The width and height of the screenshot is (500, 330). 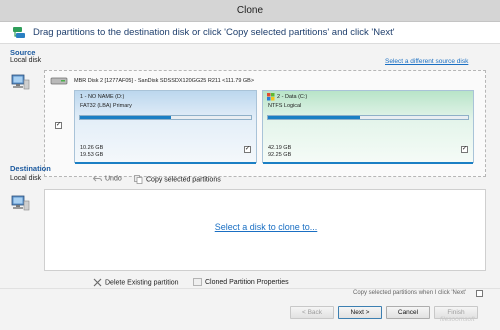 What do you see at coordinates (292, 97) in the screenshot?
I see `partition-2-name: 2 - Data (C:)` at bounding box center [292, 97].